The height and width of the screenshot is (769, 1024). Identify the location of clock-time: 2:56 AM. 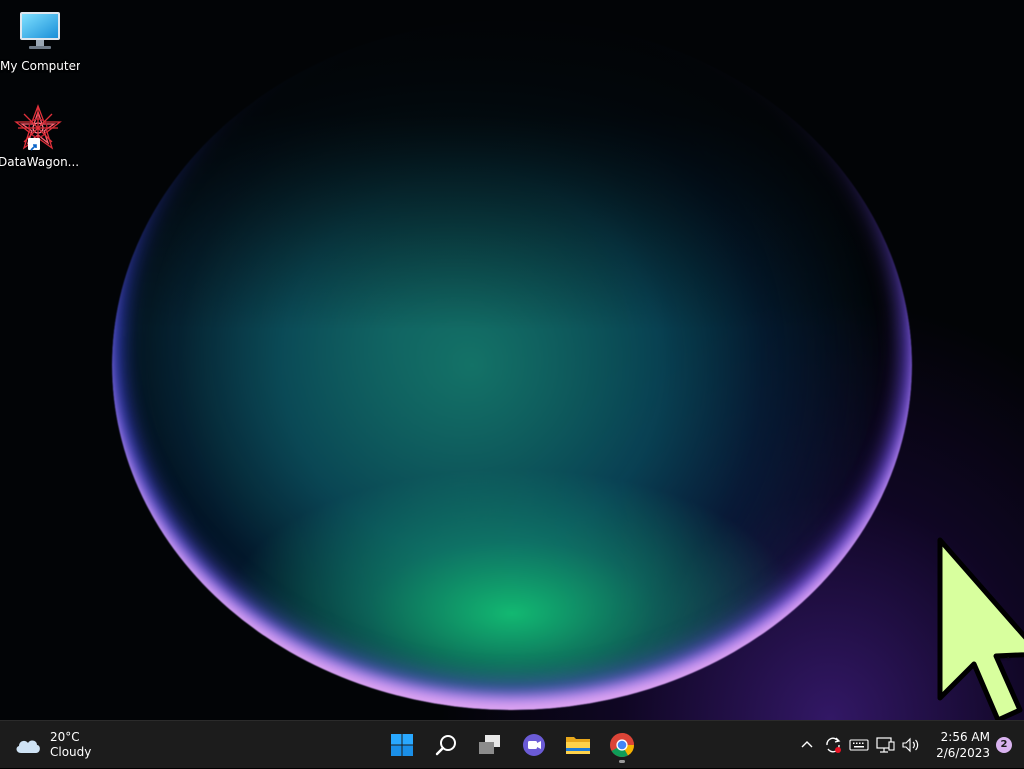
(965, 737).